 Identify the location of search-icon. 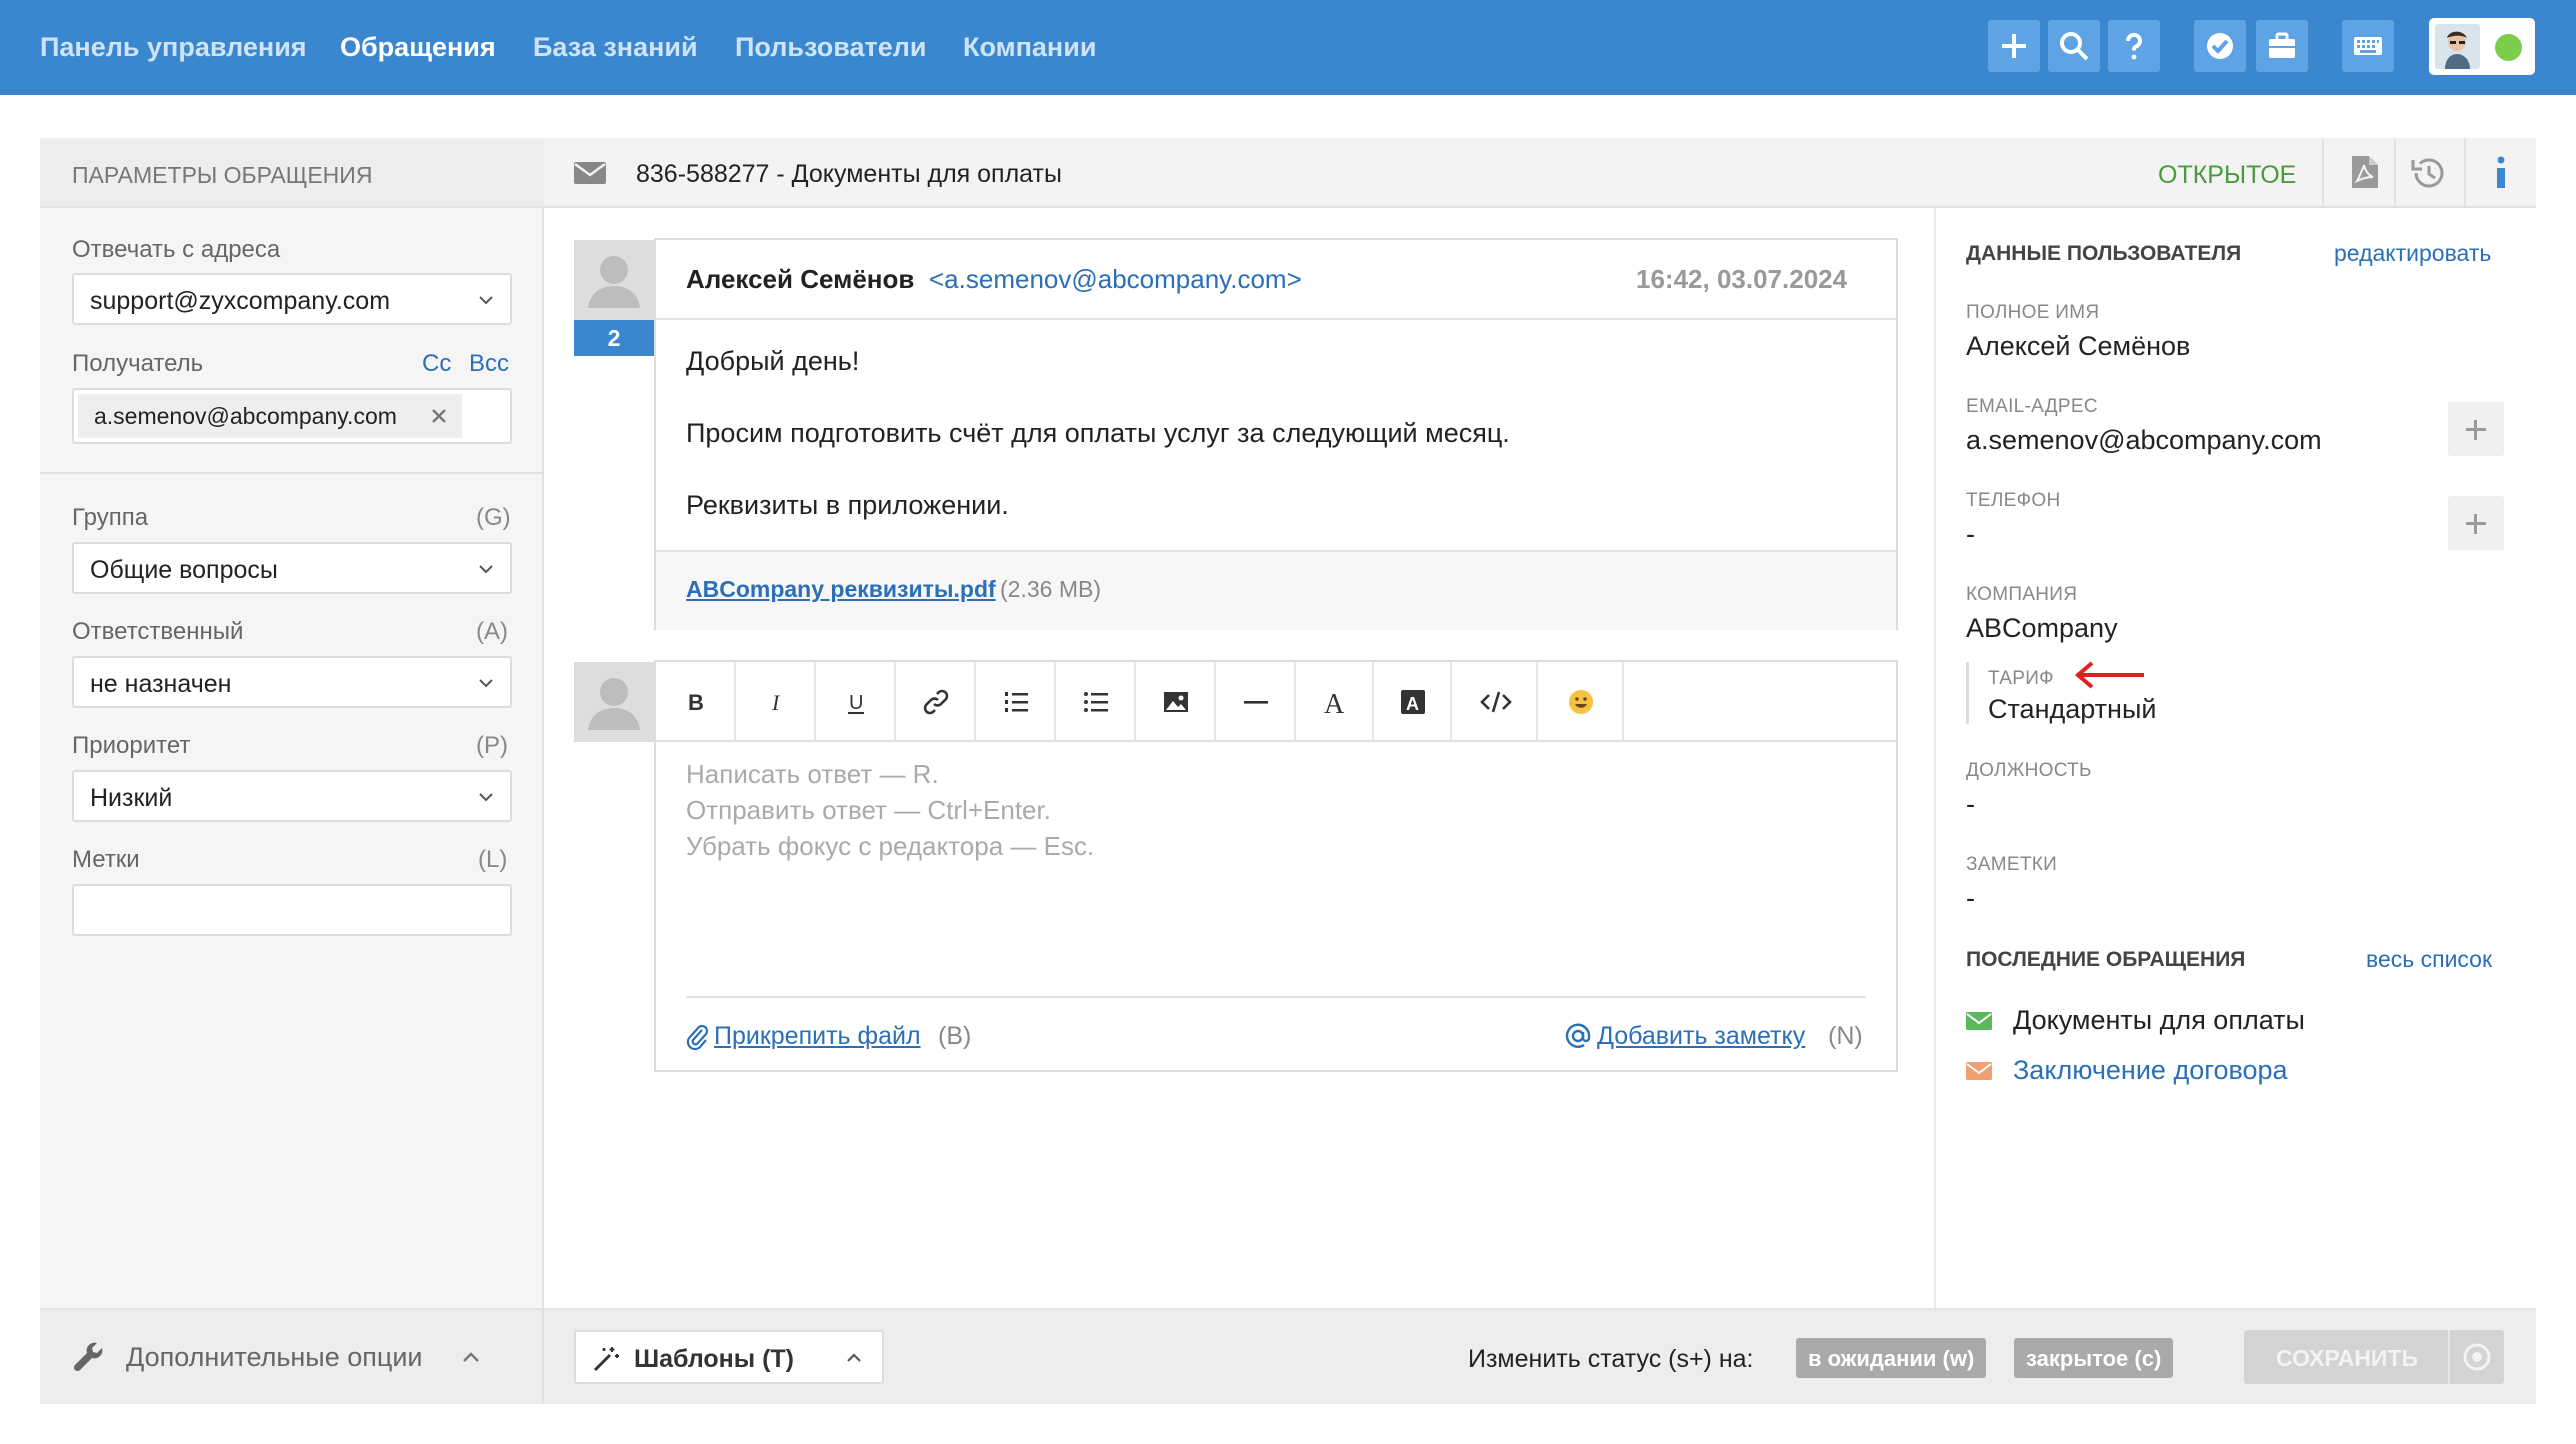
(2074, 46).